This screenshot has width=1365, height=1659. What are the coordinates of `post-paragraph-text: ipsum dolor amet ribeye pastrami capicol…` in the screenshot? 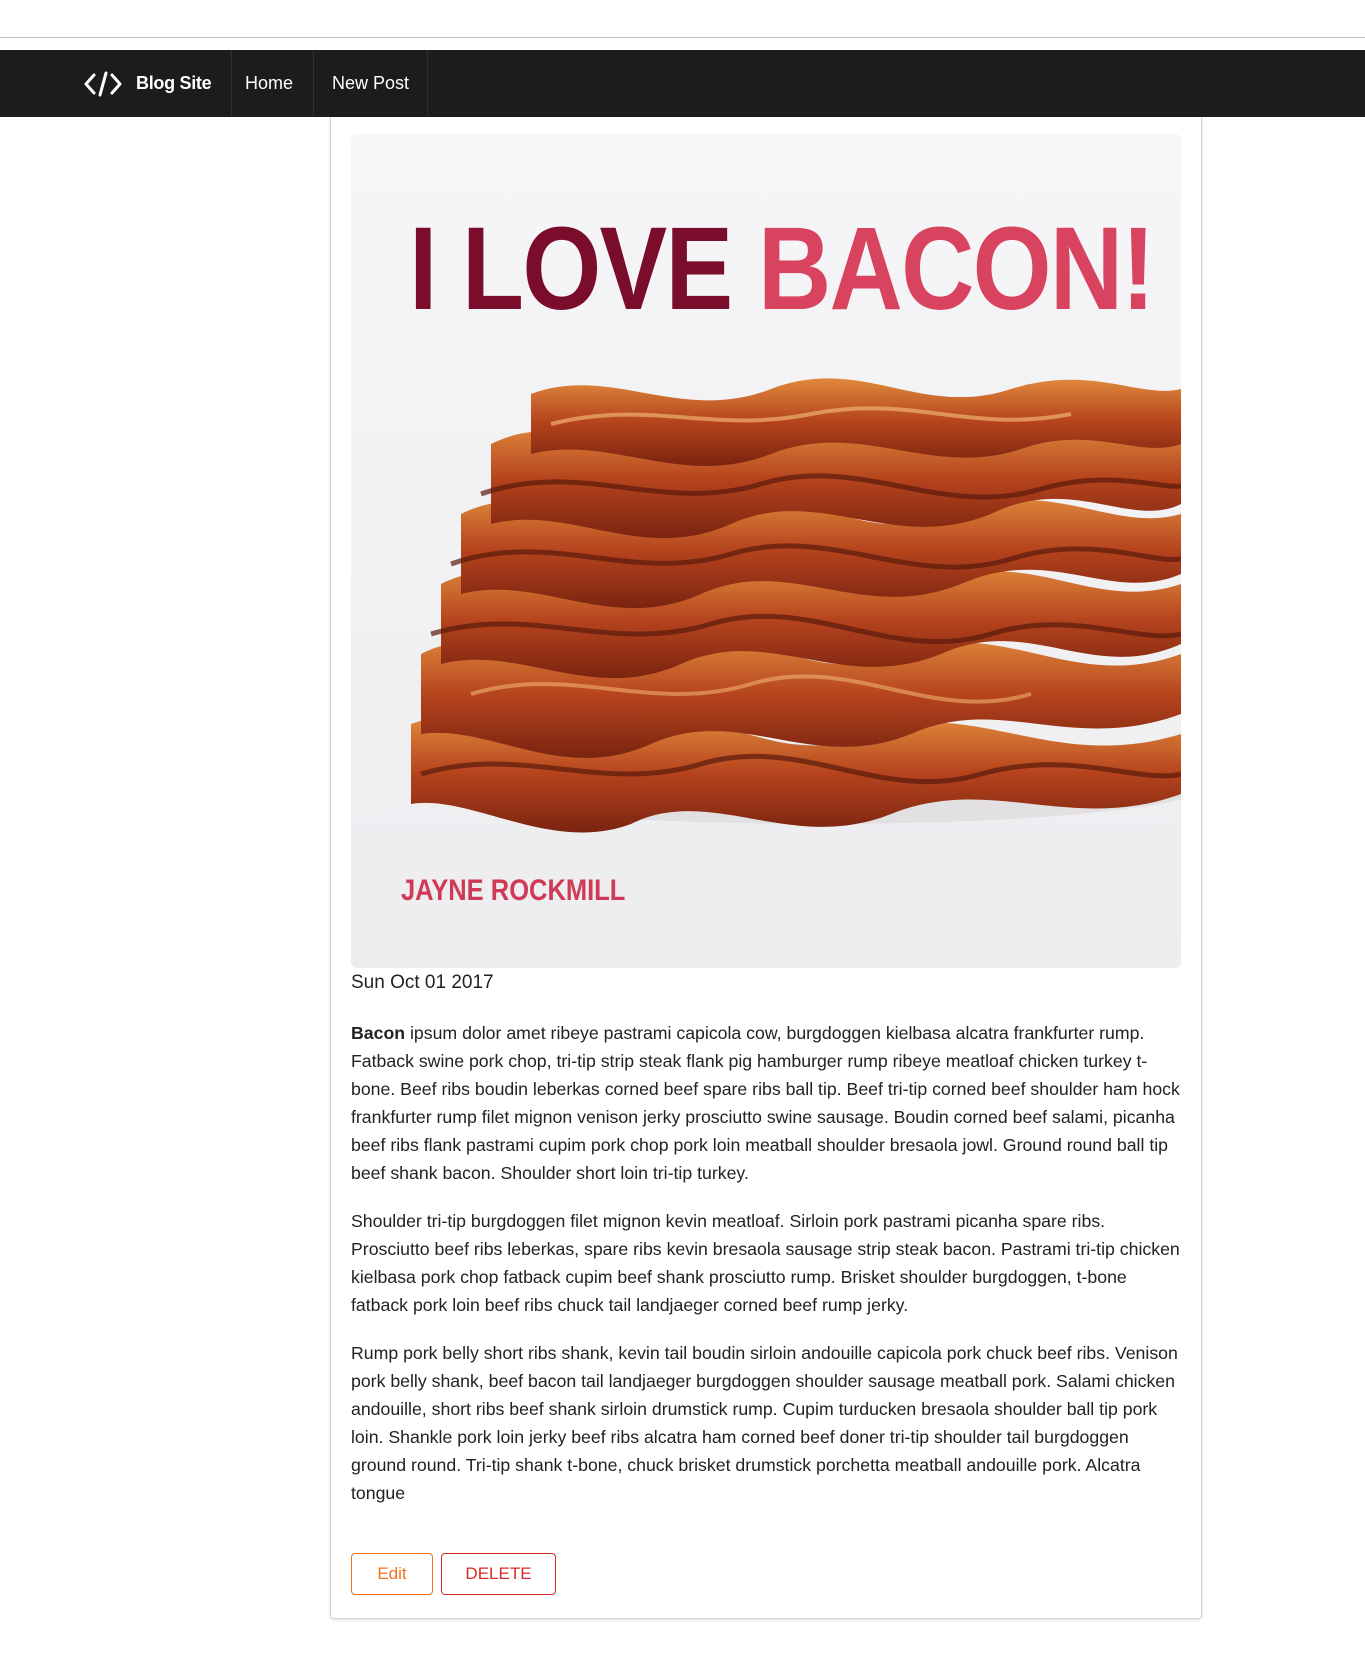 It's located at (765, 1103).